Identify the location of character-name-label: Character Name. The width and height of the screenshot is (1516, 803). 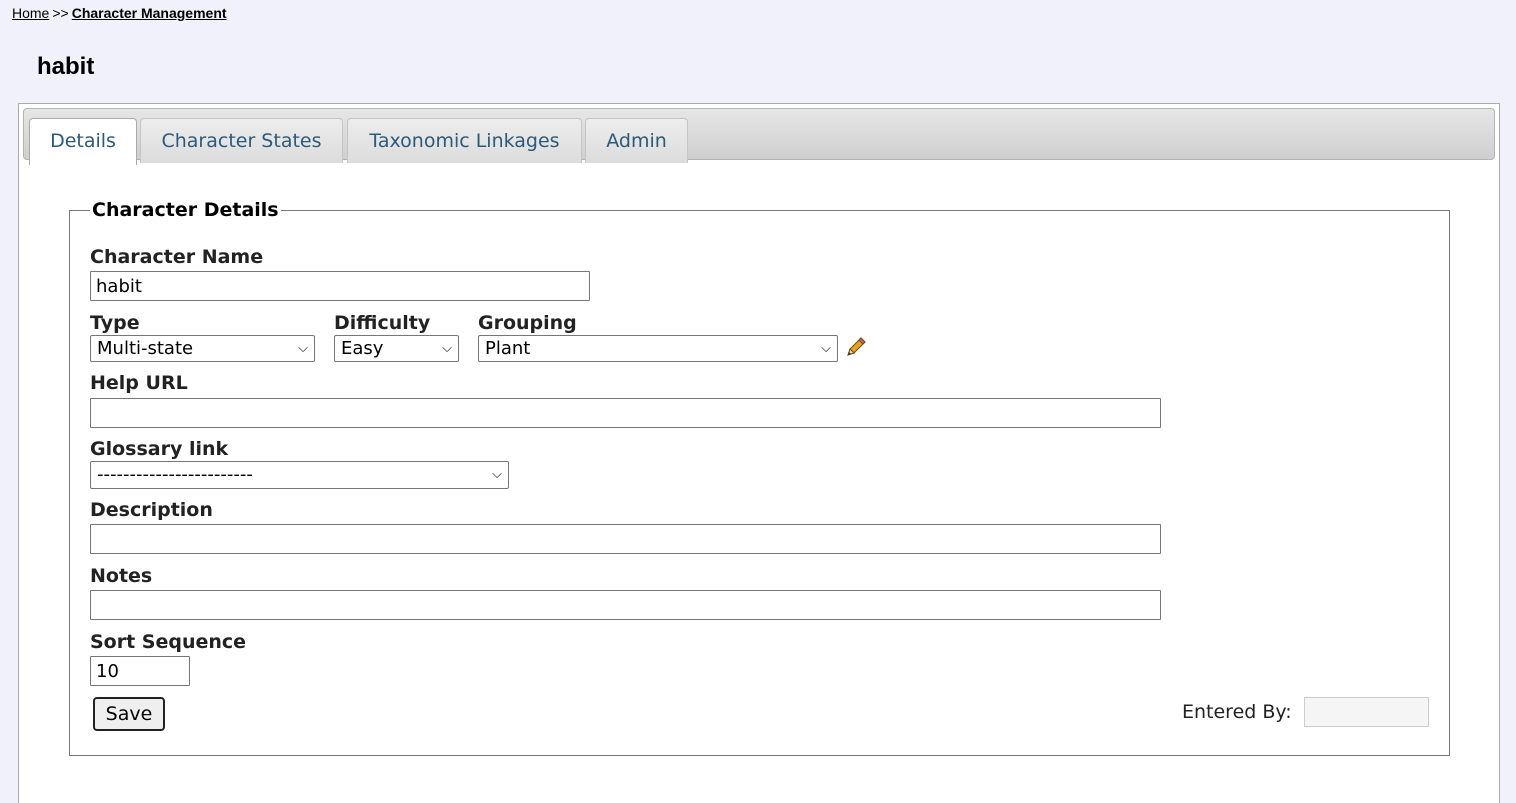
(177, 257).